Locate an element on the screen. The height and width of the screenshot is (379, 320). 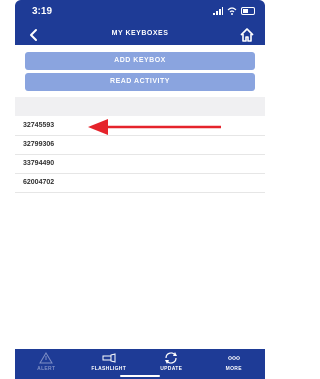
annotation-arrow-head is located at coordinates (98, 127).